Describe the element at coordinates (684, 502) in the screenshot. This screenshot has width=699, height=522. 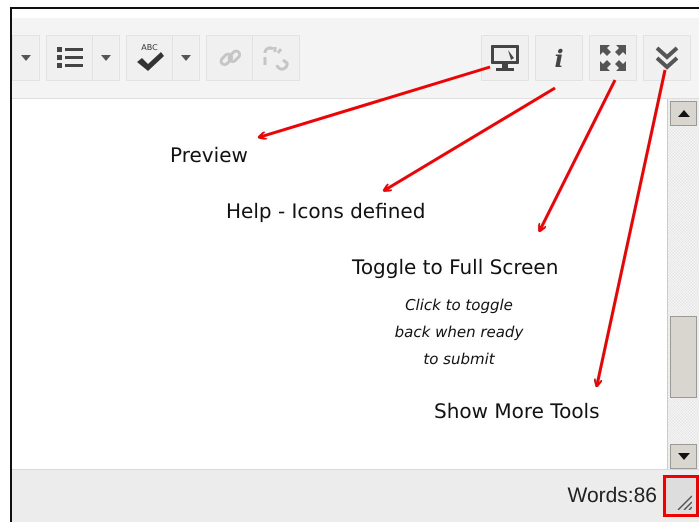
I see `resize-grip-icon` at that location.